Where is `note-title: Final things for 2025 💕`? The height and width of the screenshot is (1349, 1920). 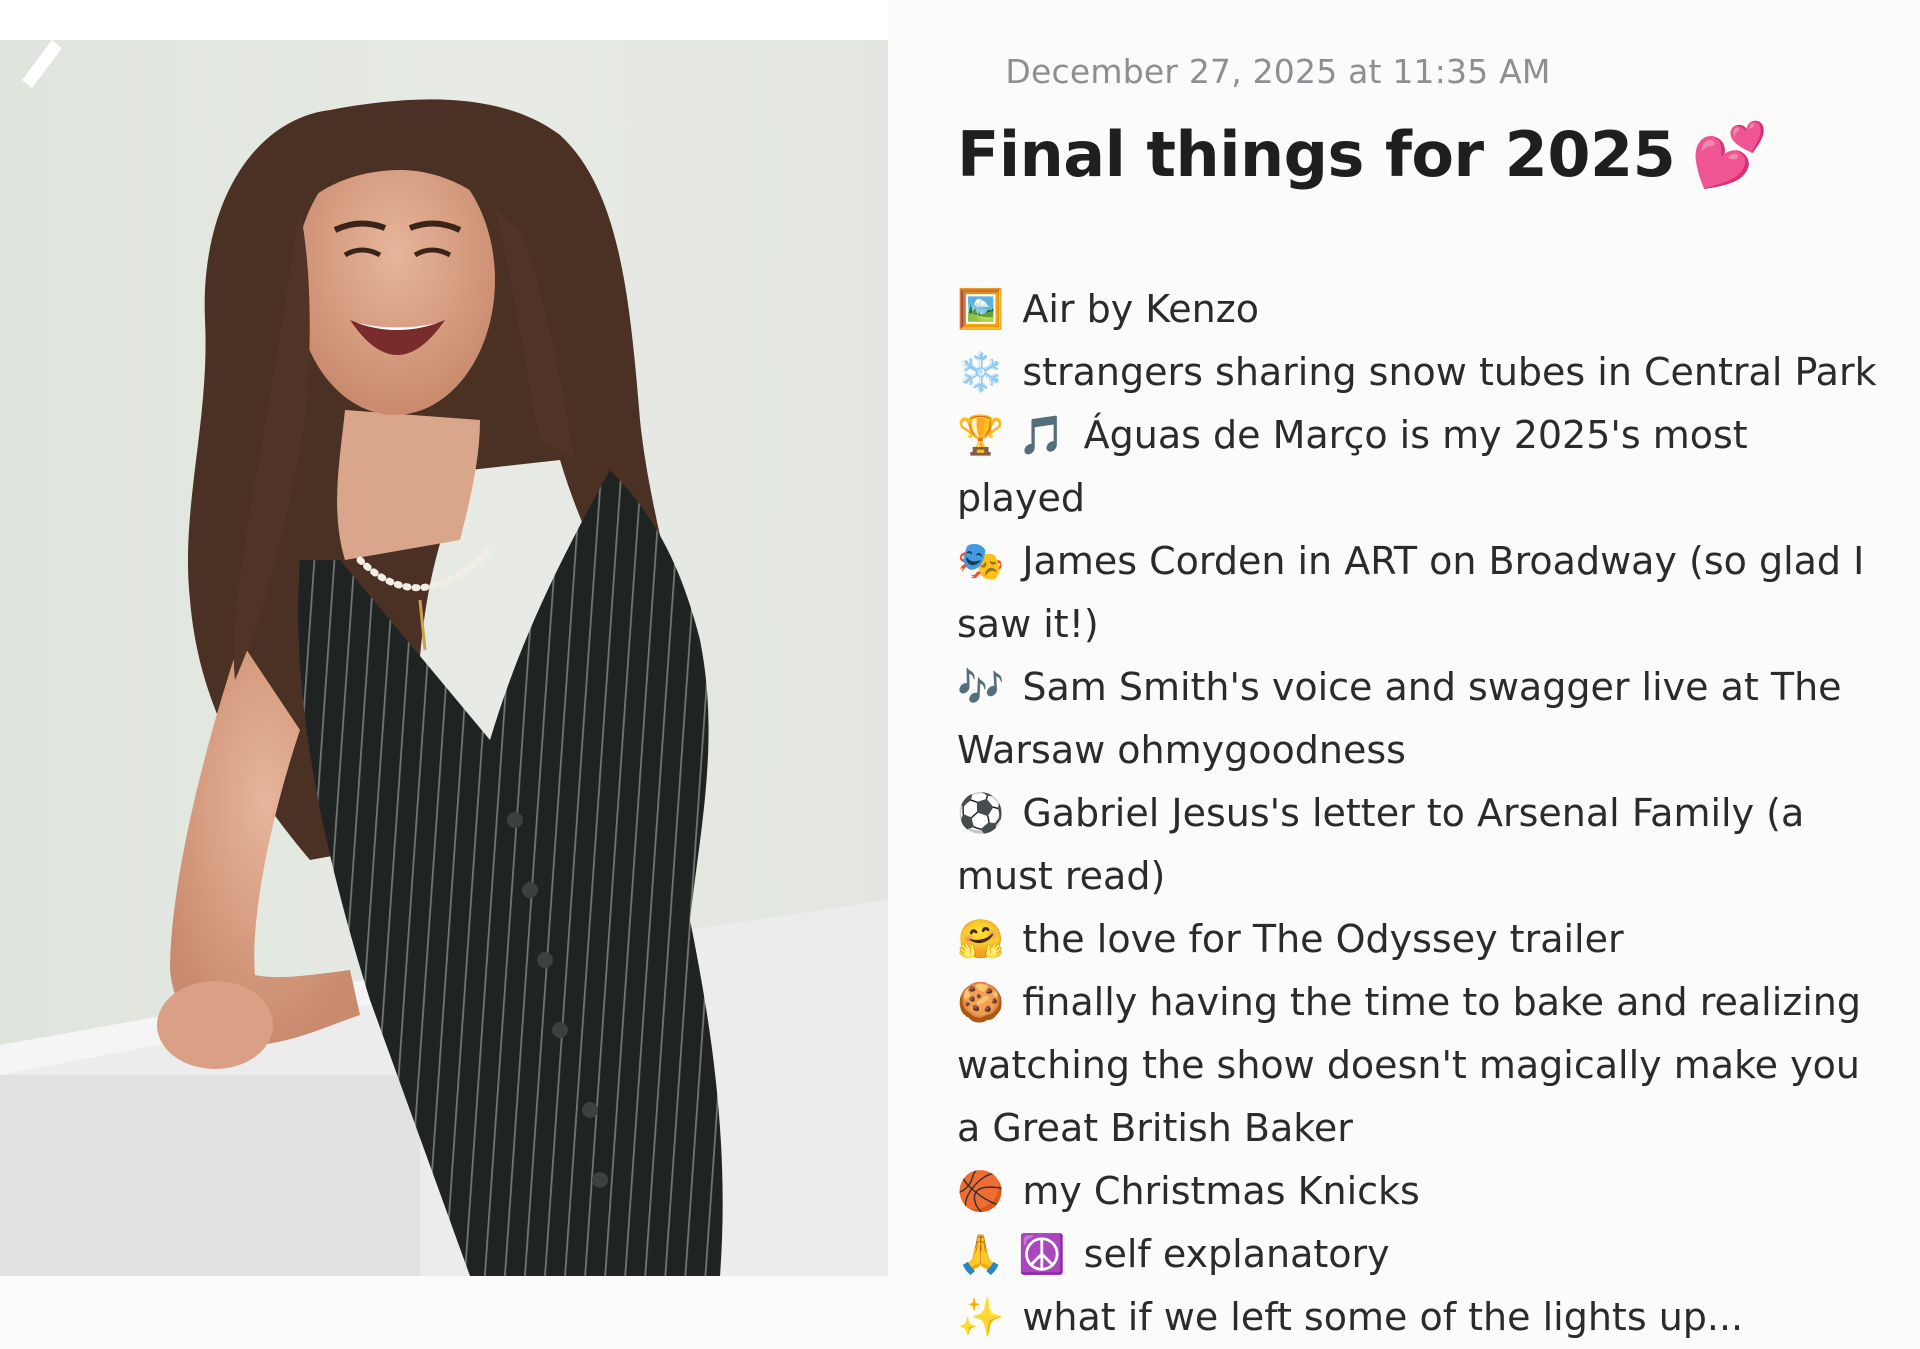 note-title: Final things for 2025 💕 is located at coordinates (1362, 155).